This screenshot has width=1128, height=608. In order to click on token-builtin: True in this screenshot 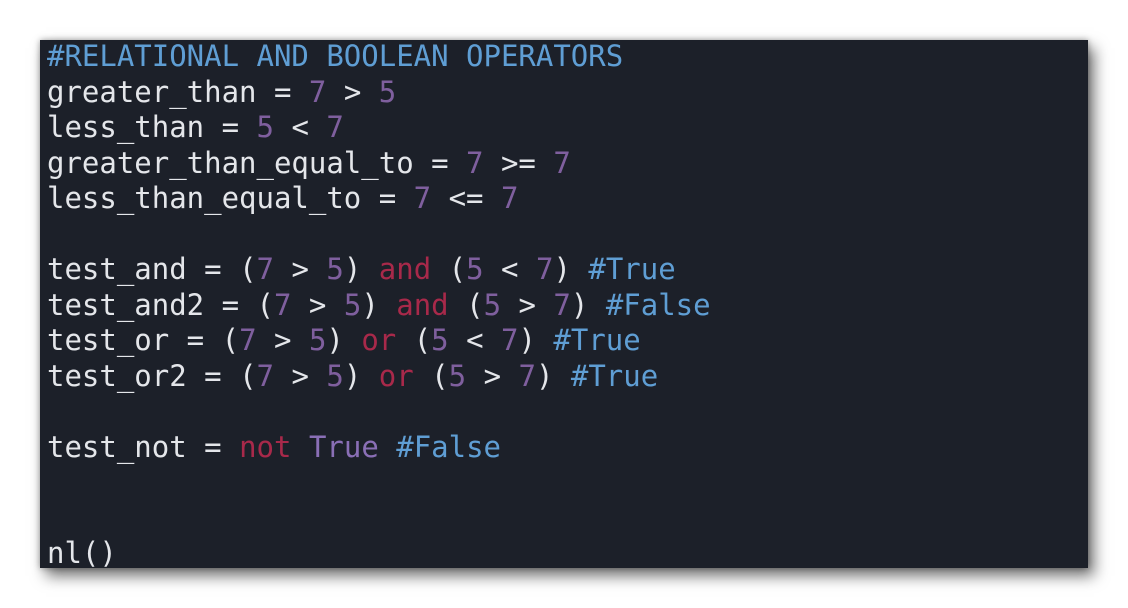, I will do `click(343, 446)`.